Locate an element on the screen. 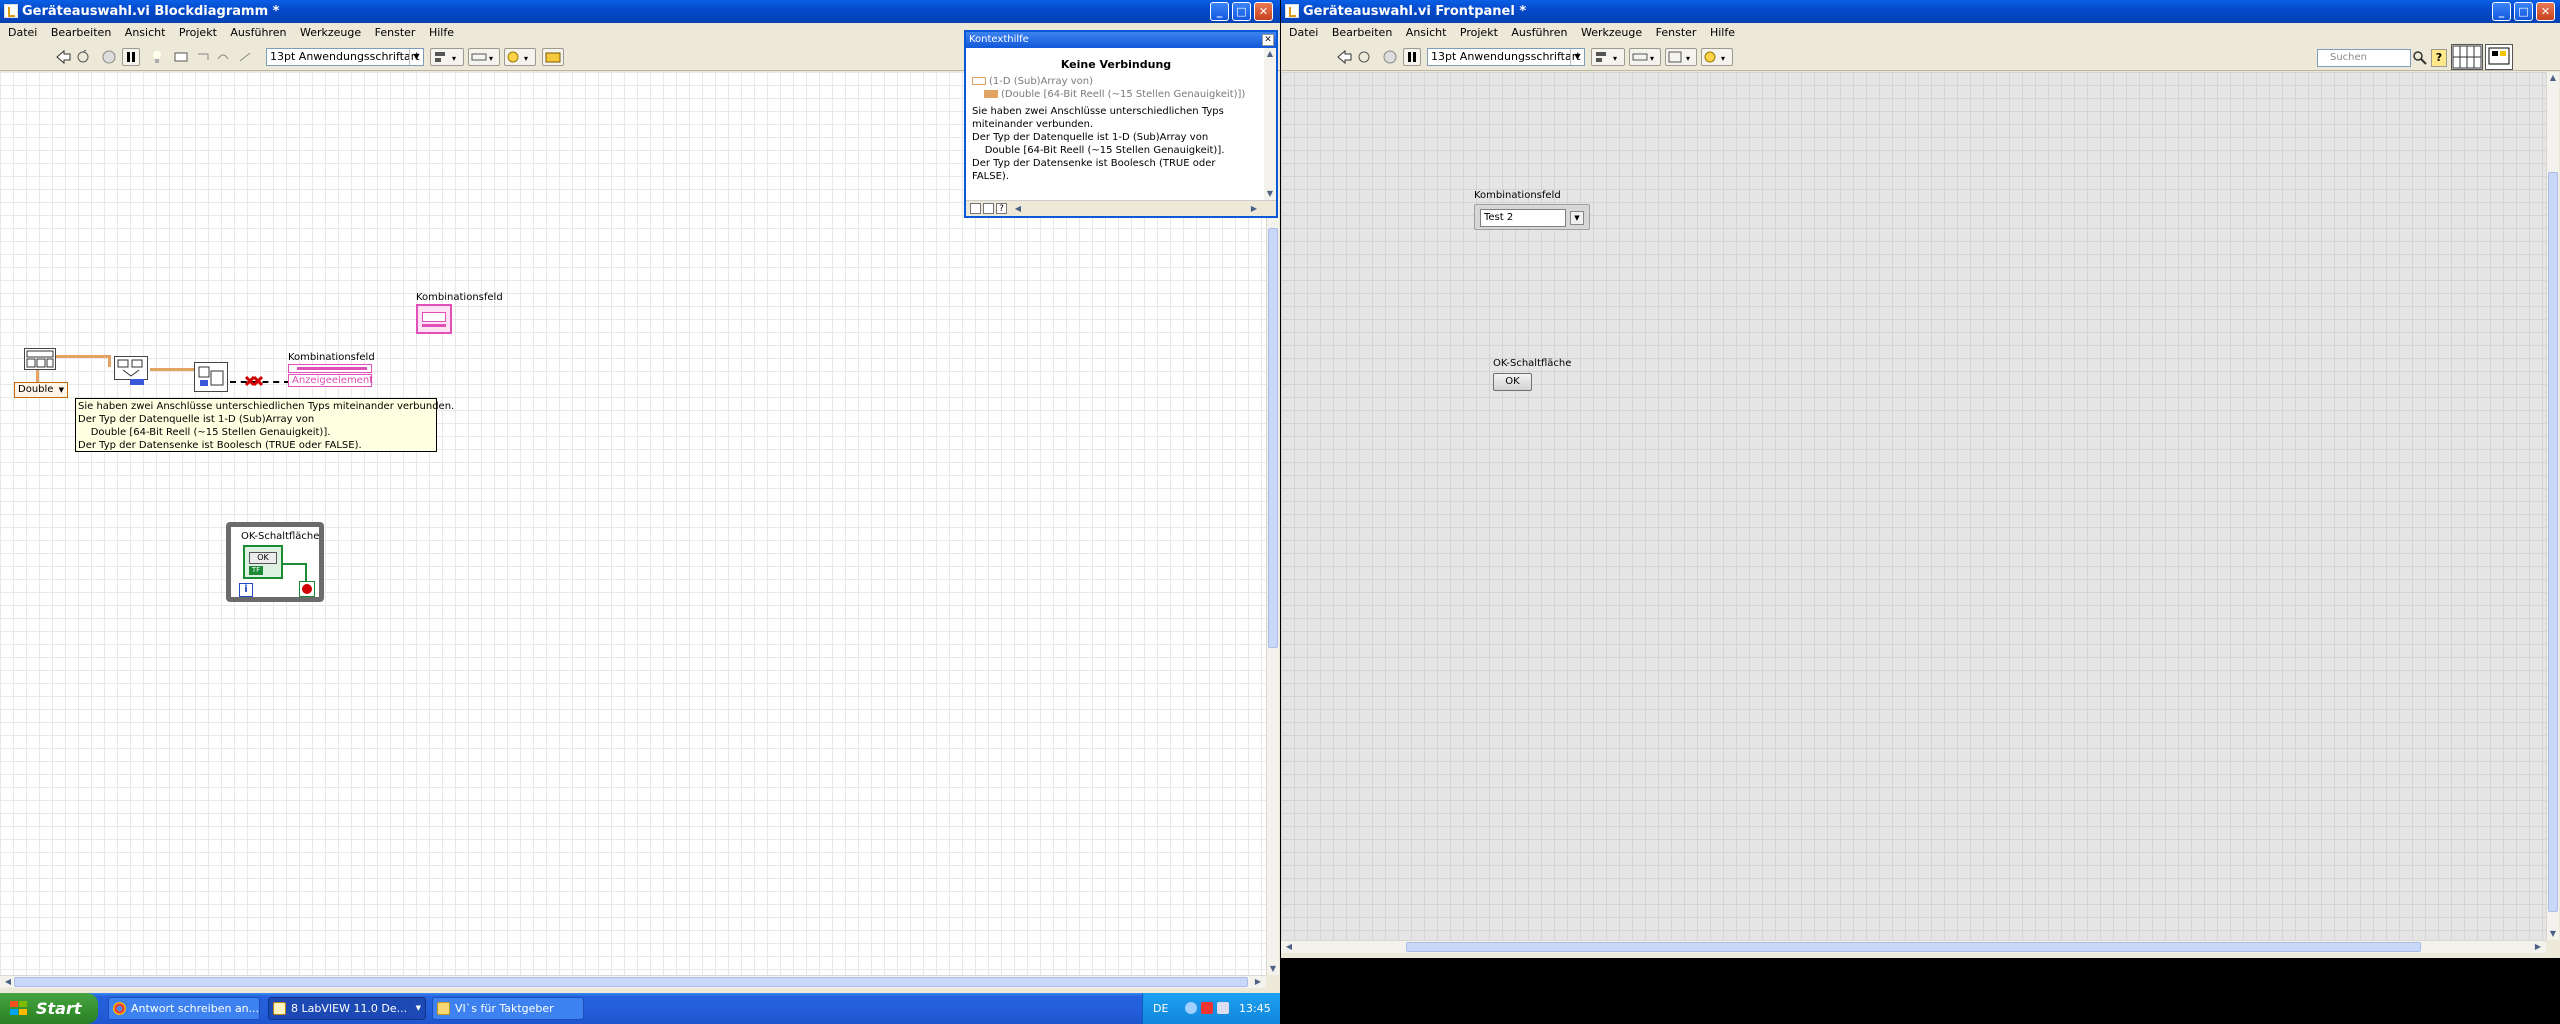 Image resolution: width=2560 pixels, height=1024 pixels. while-loop-structure: OK-Schaltfläche OK TF i is located at coordinates (275, 562).